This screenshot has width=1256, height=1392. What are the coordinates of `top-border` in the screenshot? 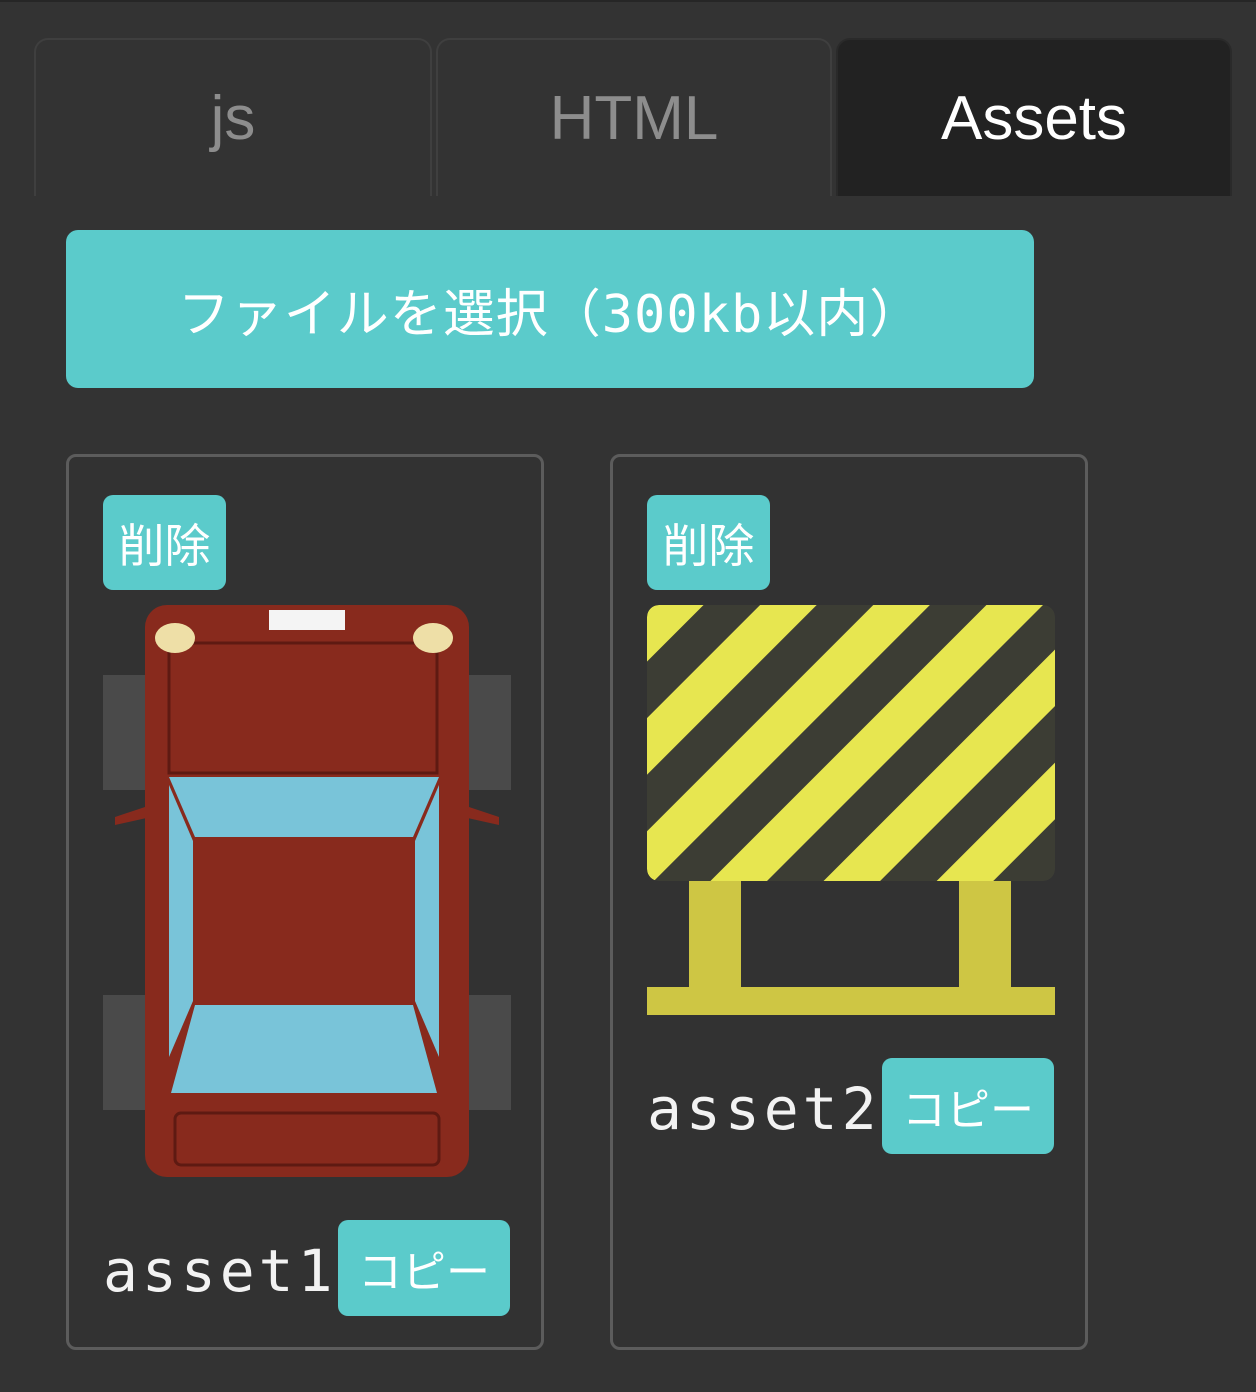 It's located at (628, 1).